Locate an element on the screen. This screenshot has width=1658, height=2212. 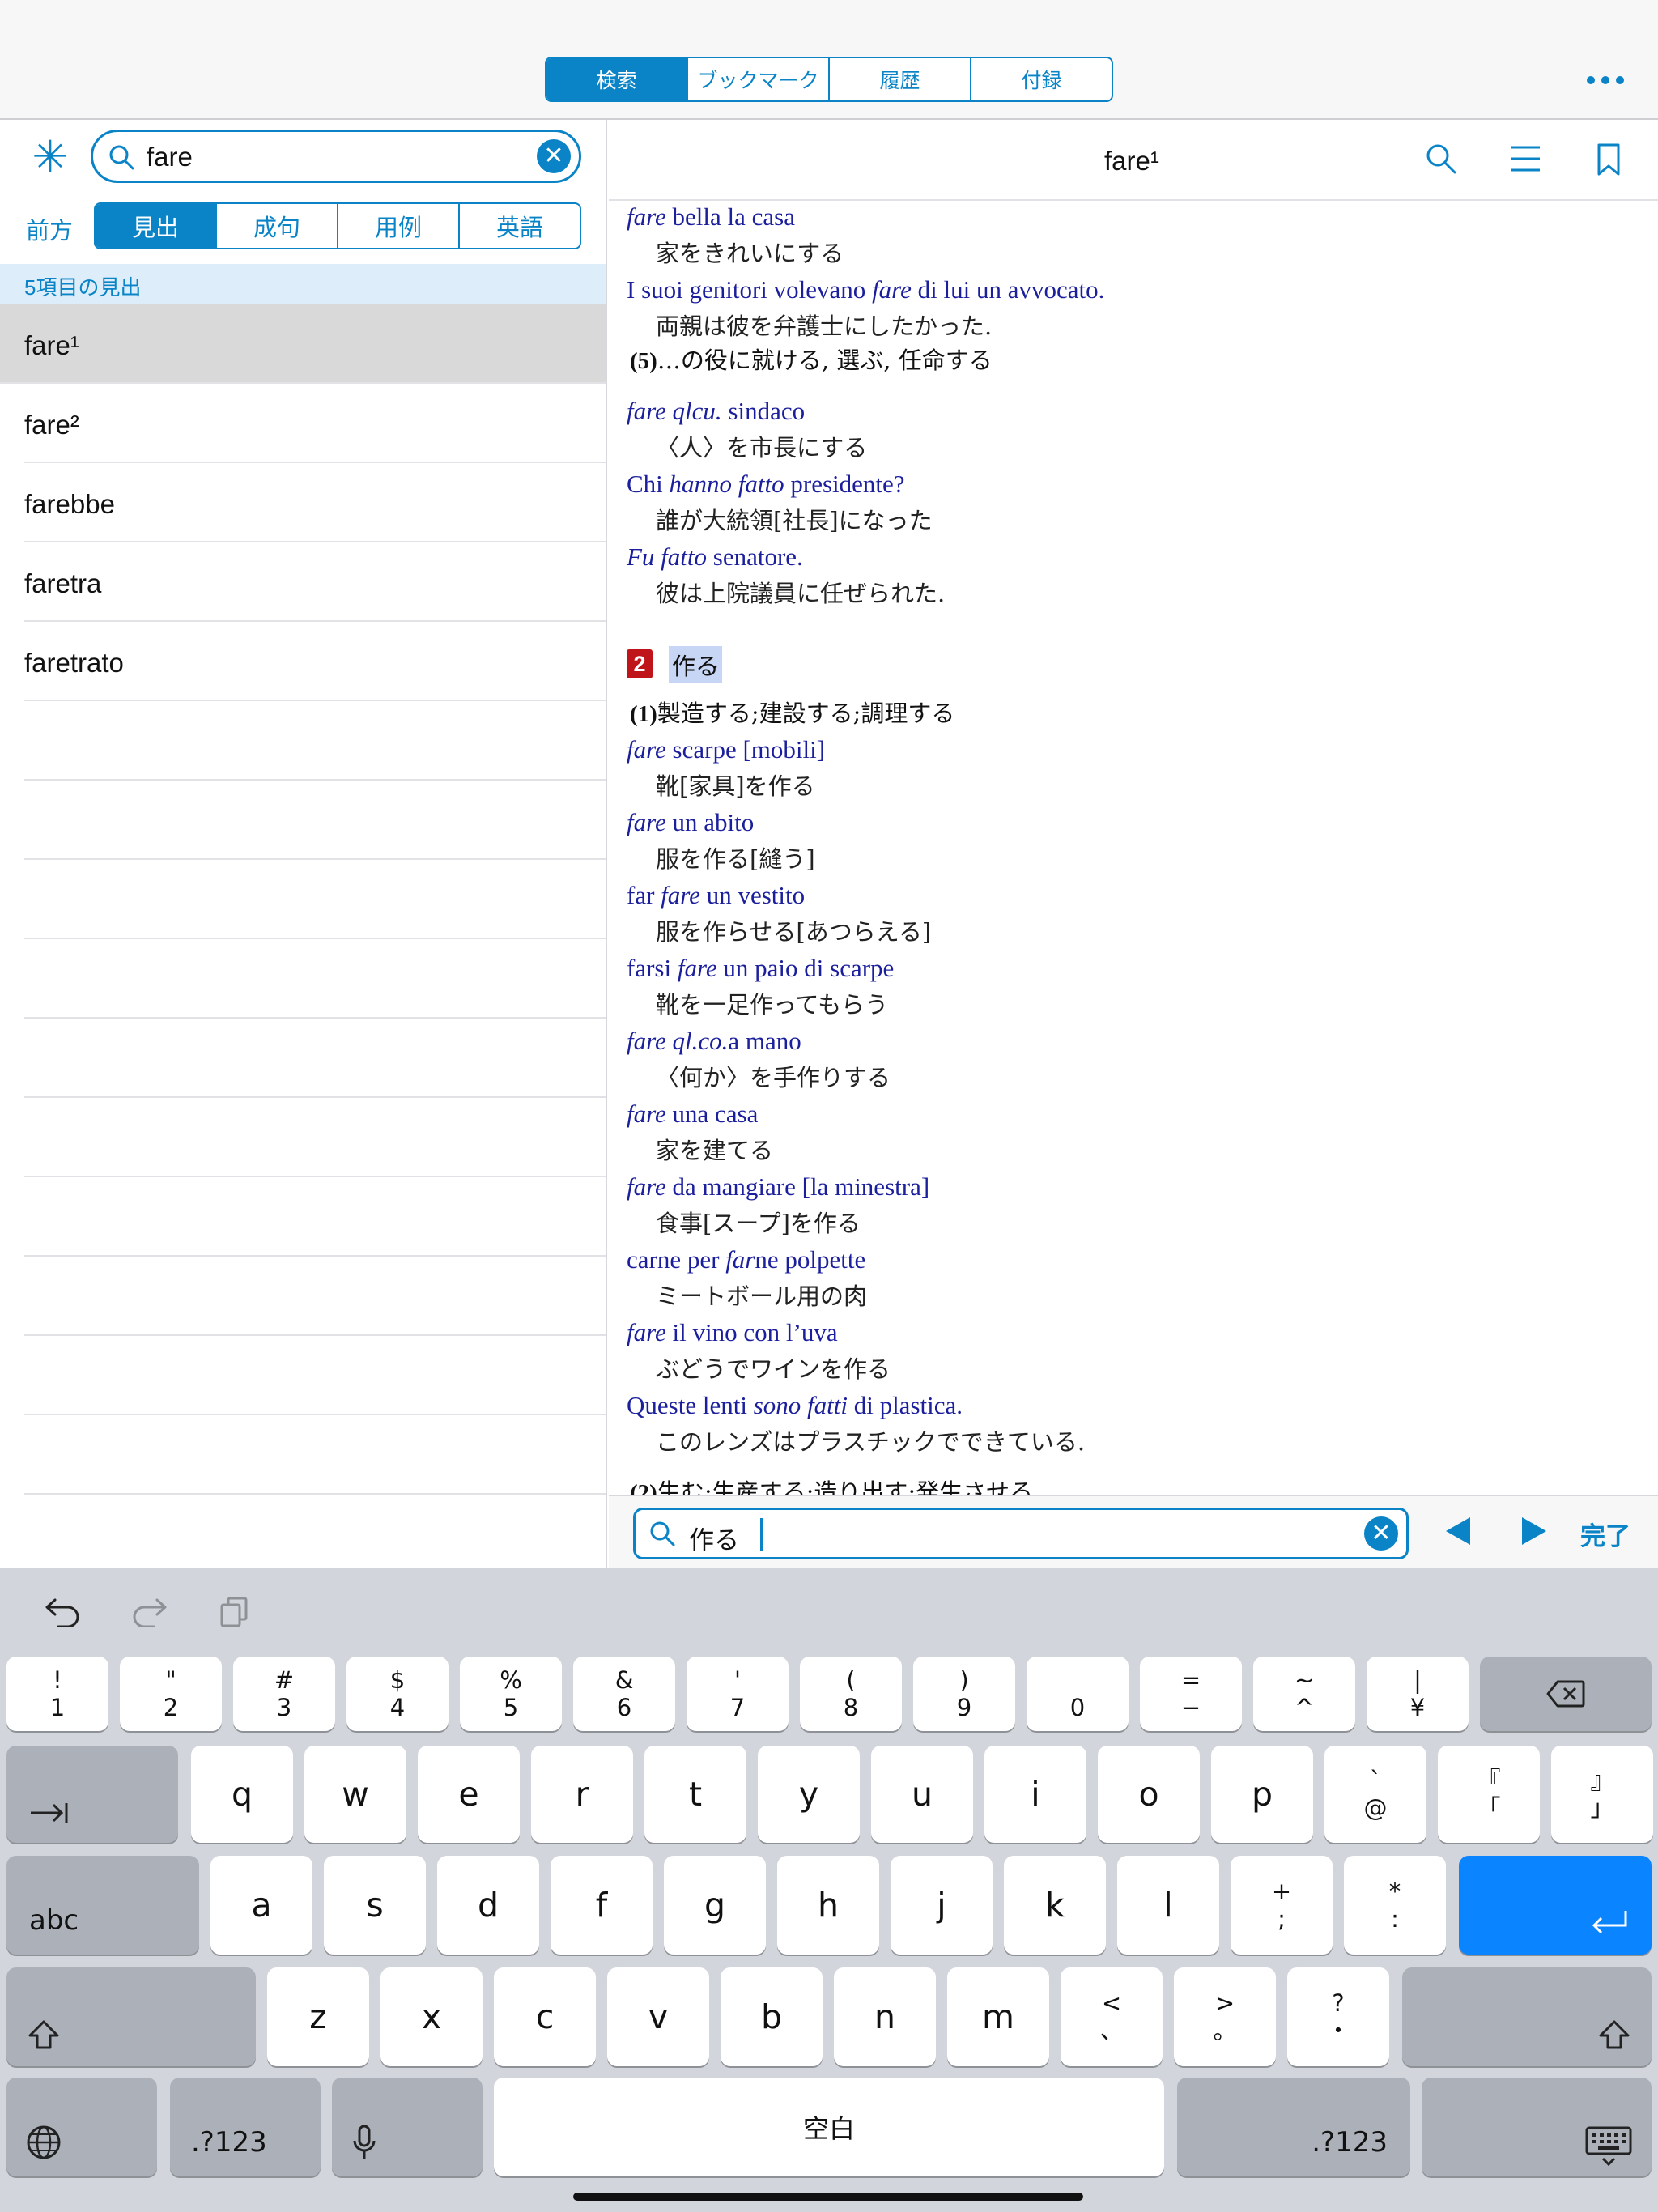
key-a: a is located at coordinates (261, 1906).